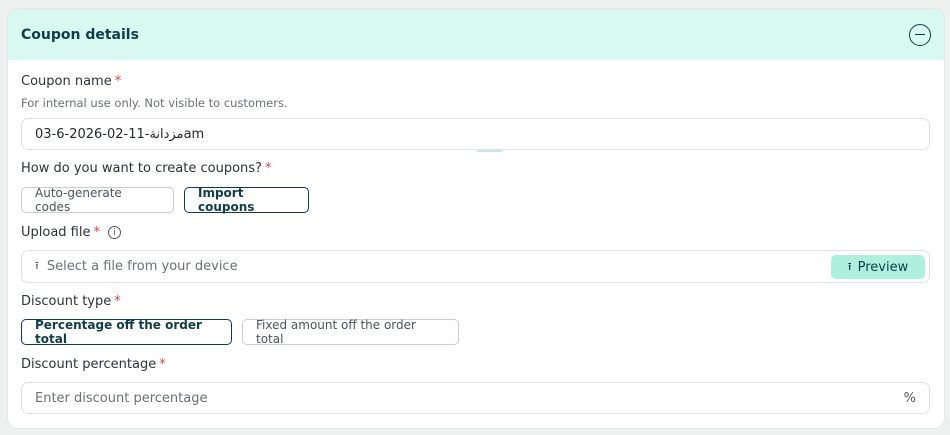  What do you see at coordinates (89, 364) in the screenshot?
I see `discount-percentage-label-text: Discount percentage` at bounding box center [89, 364].